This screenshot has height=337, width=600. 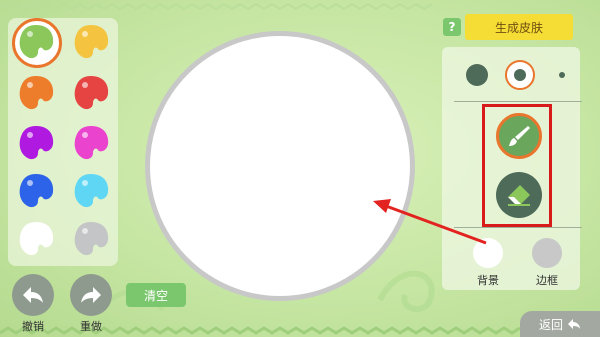 I want to click on border-color-button, so click(x=547, y=253).